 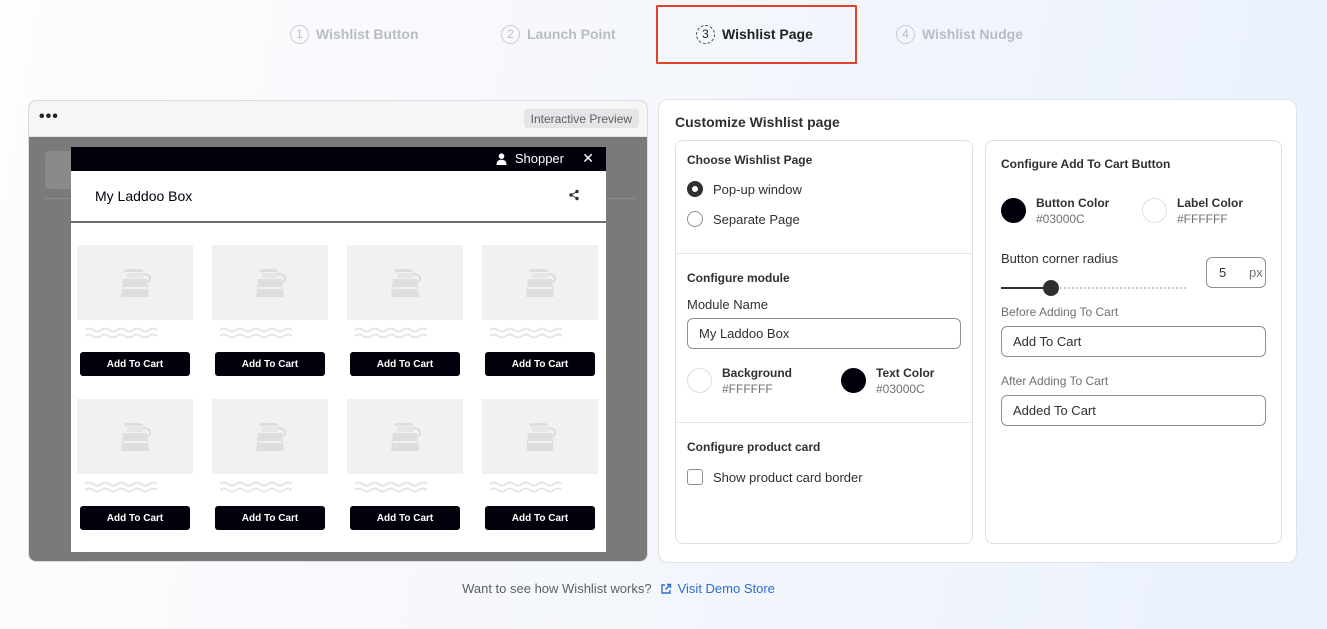 I want to click on radius-value: 5, so click(x=1223, y=272).